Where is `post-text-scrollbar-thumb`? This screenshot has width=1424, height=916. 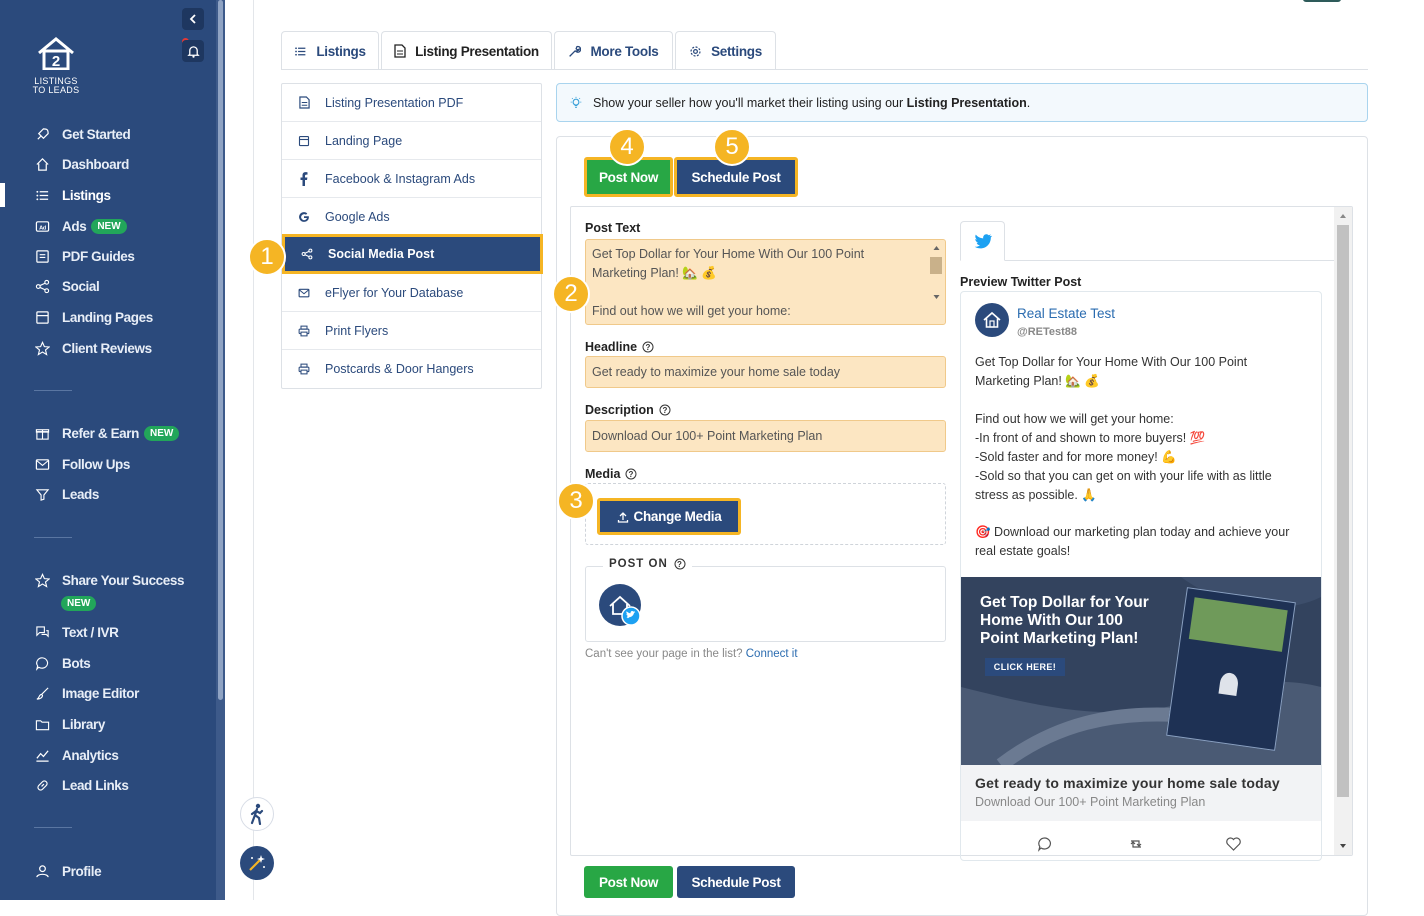
post-text-scrollbar-thumb is located at coordinates (936, 265).